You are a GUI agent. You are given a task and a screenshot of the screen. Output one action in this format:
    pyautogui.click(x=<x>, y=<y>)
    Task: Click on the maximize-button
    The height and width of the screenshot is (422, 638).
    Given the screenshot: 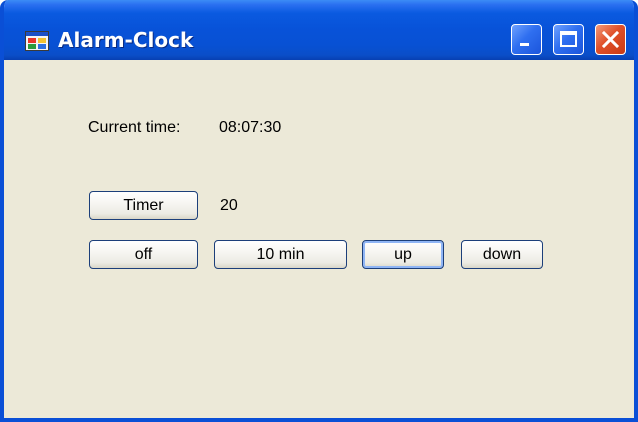 What is the action you would take?
    pyautogui.click(x=568, y=39)
    